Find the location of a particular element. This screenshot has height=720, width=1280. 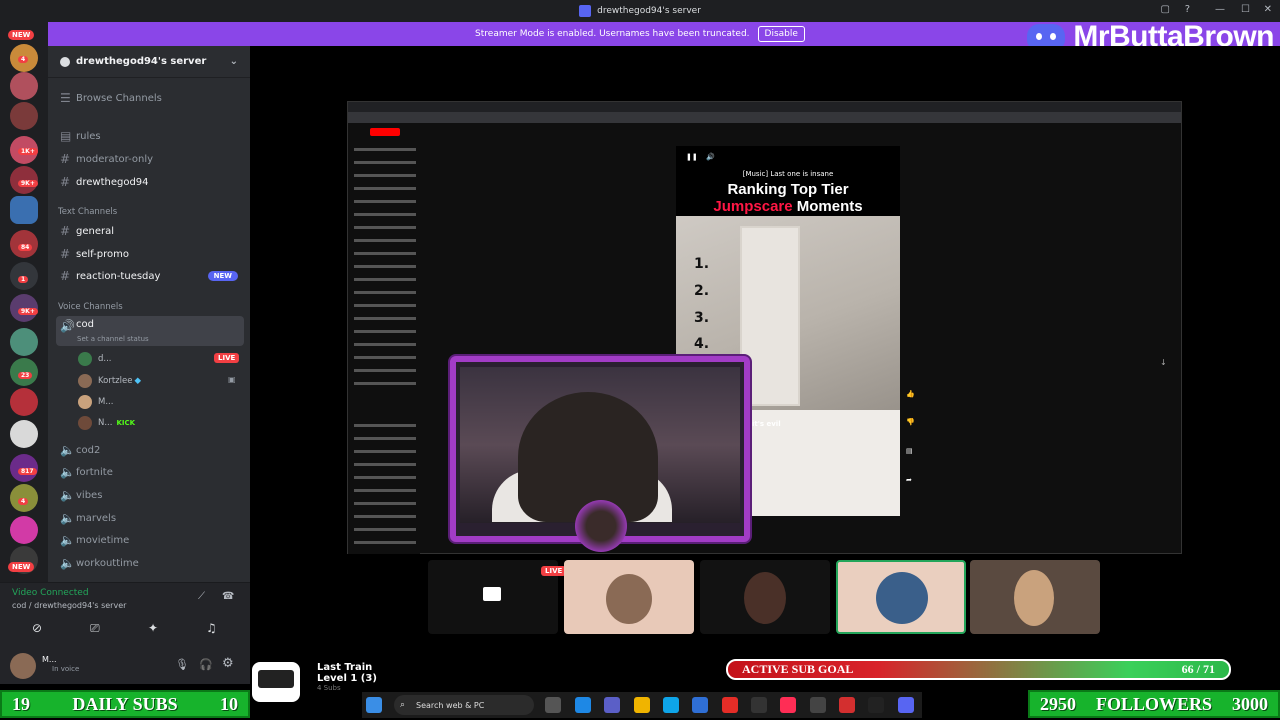

microphone-icon: 🎙 is located at coordinates (182, 664).